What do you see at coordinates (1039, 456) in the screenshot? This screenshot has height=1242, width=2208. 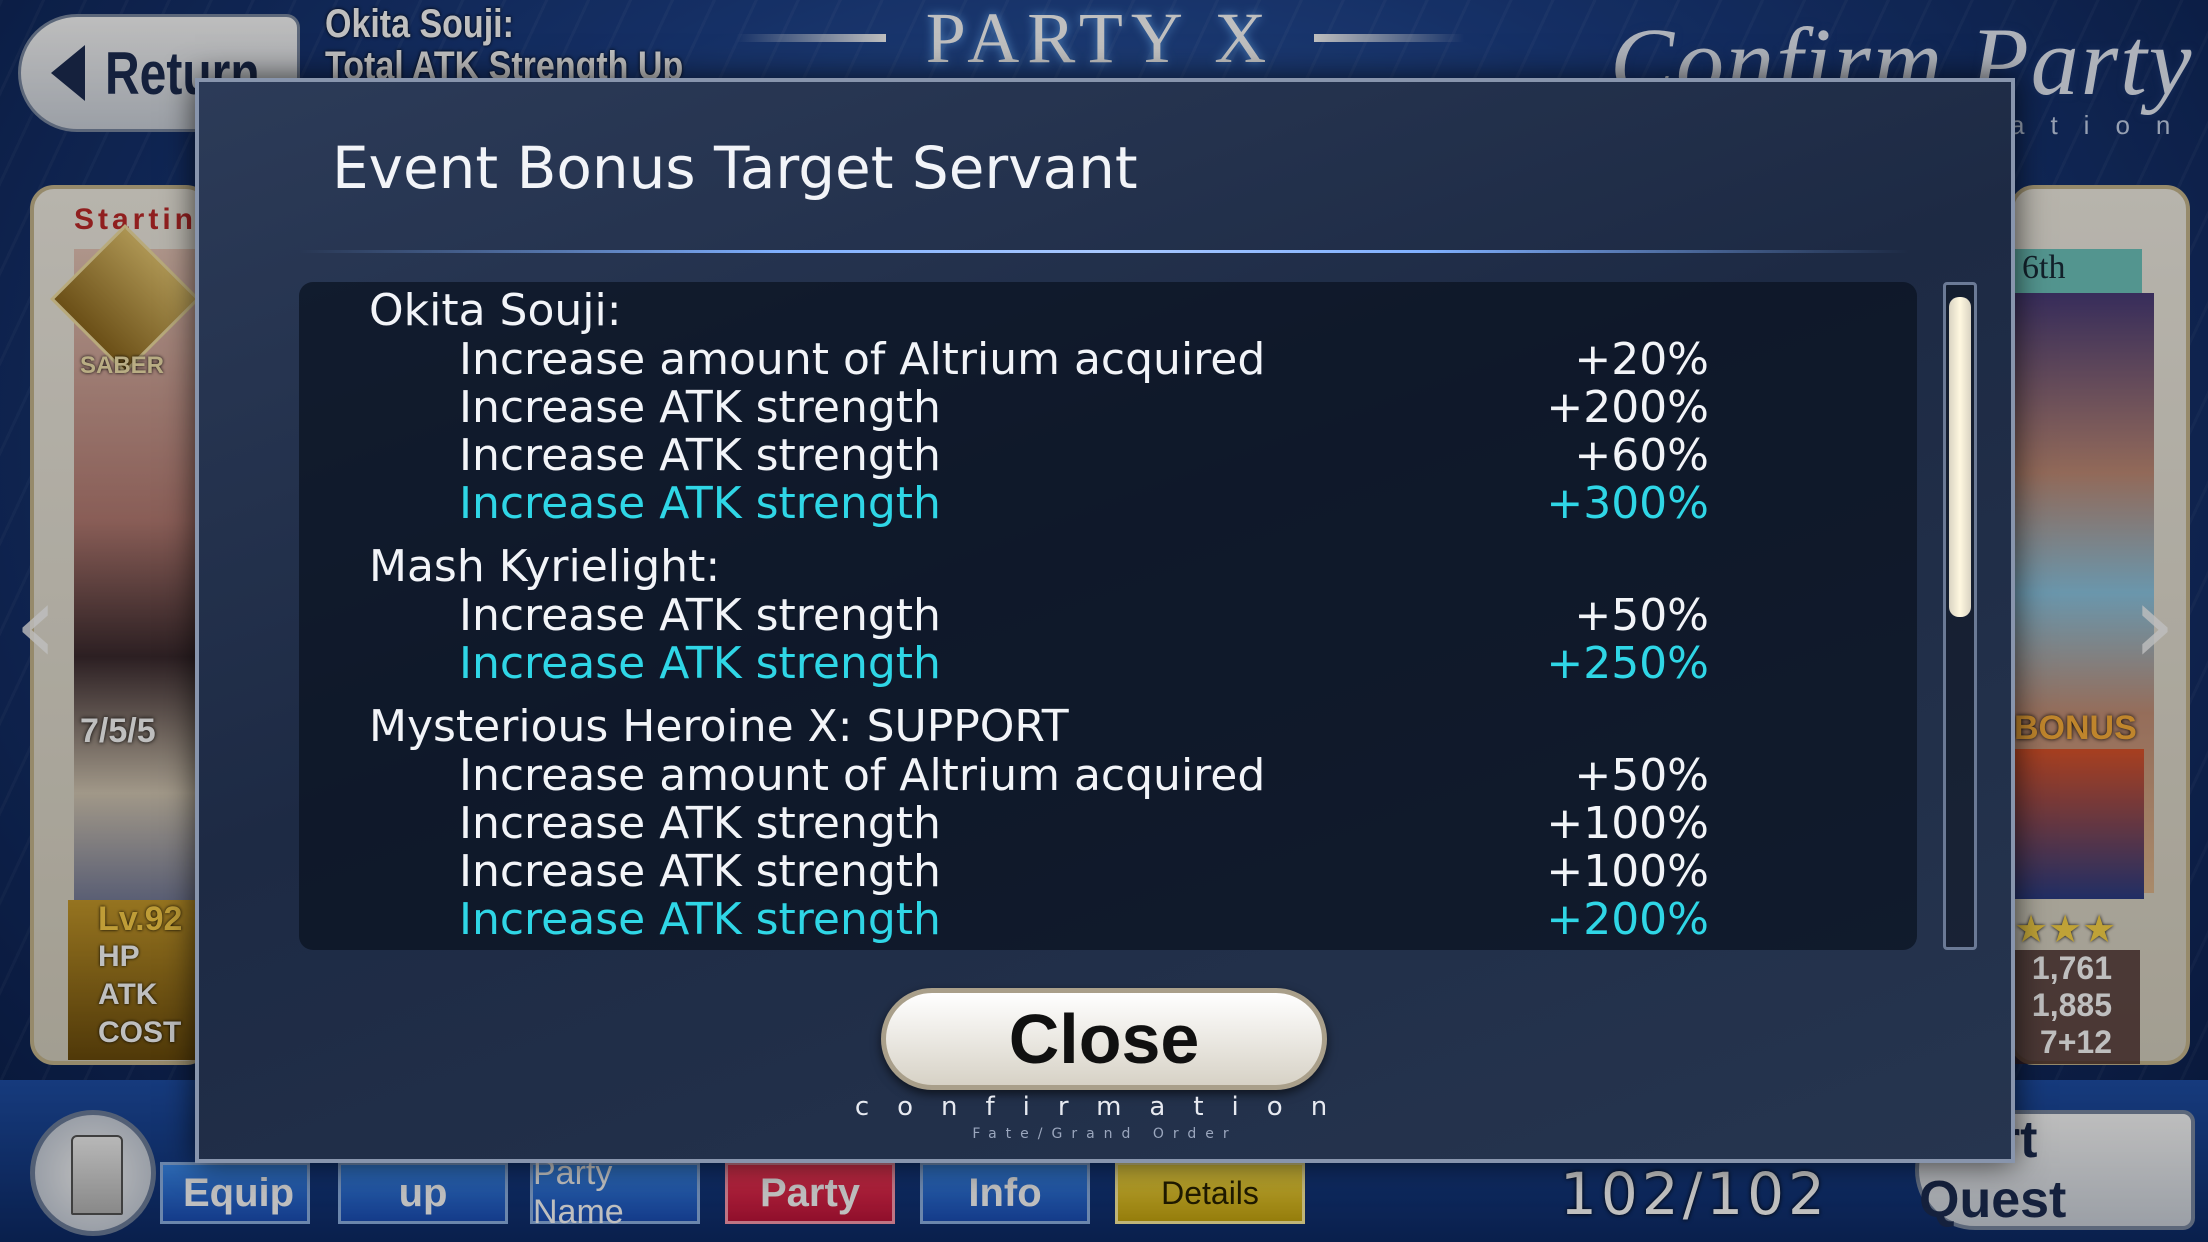 I see `bonus-row: Increase ATK strength +60%` at bounding box center [1039, 456].